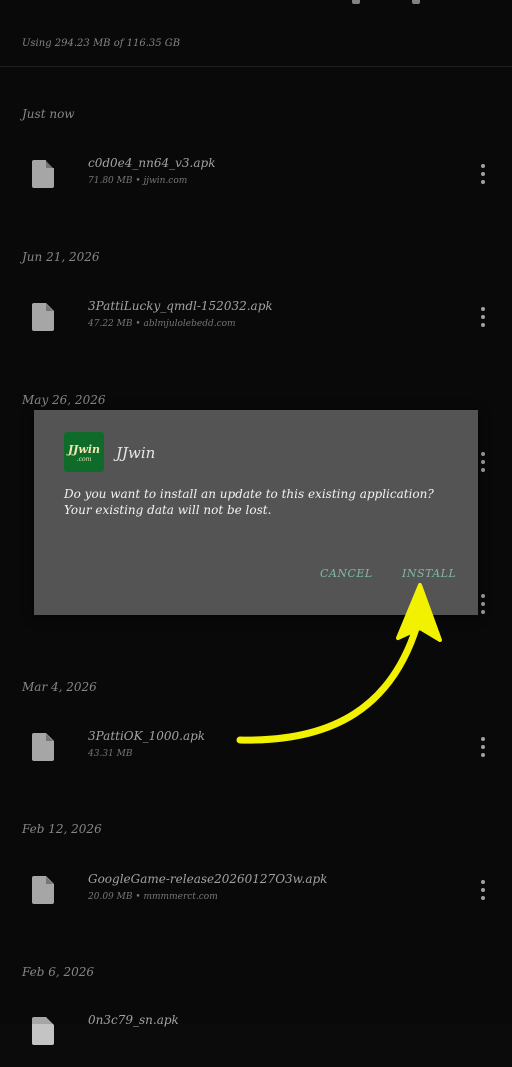 The image size is (512, 1067). I want to click on install-button: INSTALL, so click(429, 573).